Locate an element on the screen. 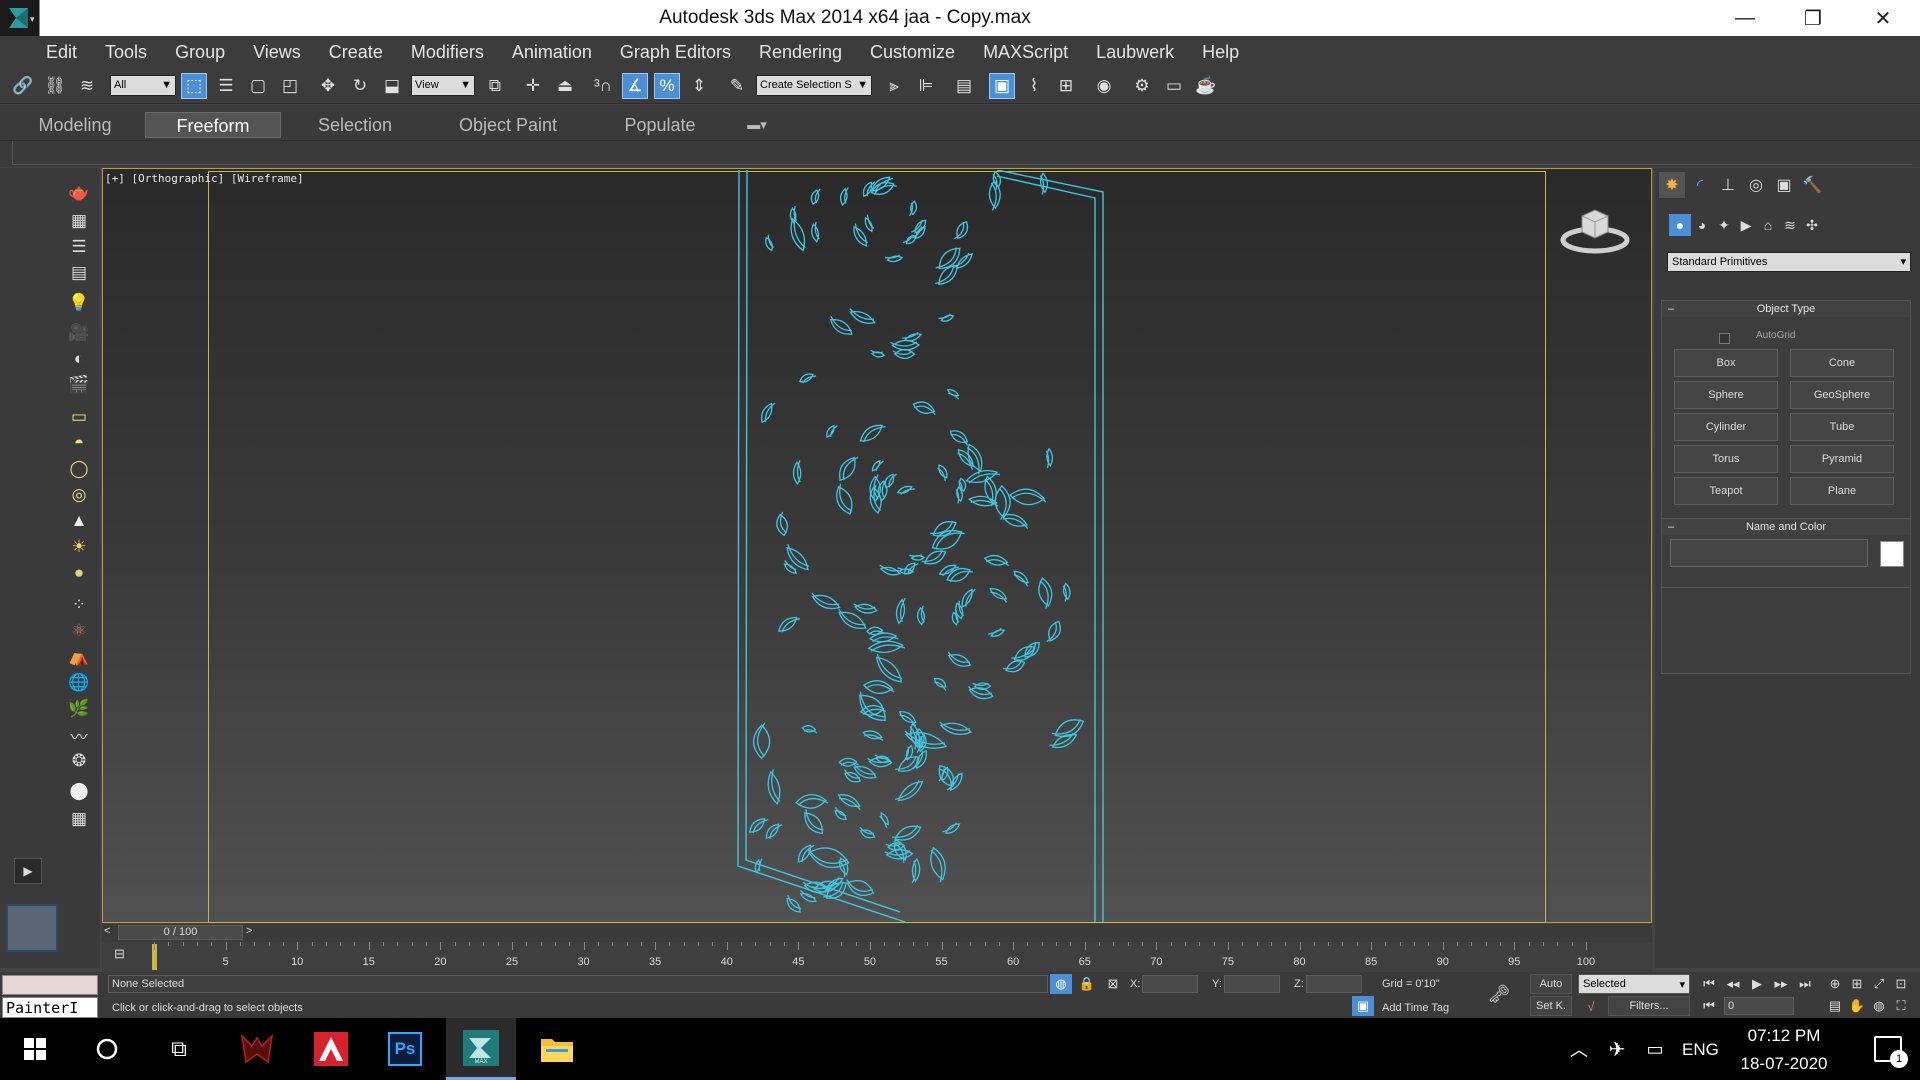  key-curve-icon: √ is located at coordinates (1591, 1006).